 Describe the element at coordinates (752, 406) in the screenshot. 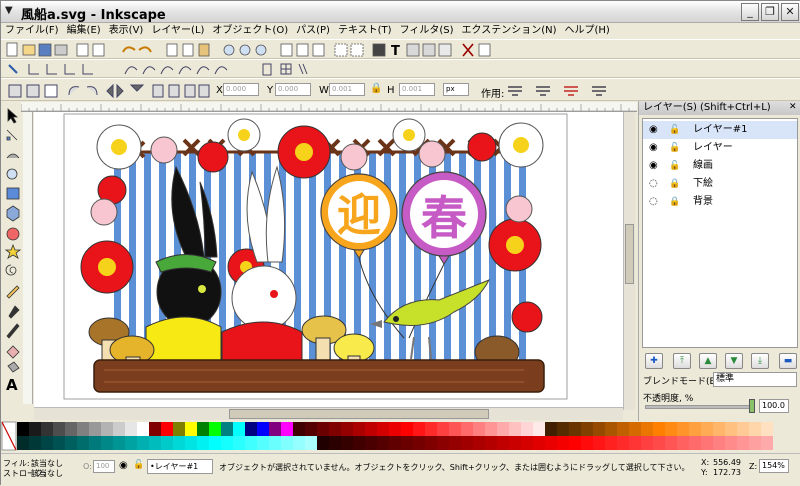

I see `opacity-slider-handle` at that location.